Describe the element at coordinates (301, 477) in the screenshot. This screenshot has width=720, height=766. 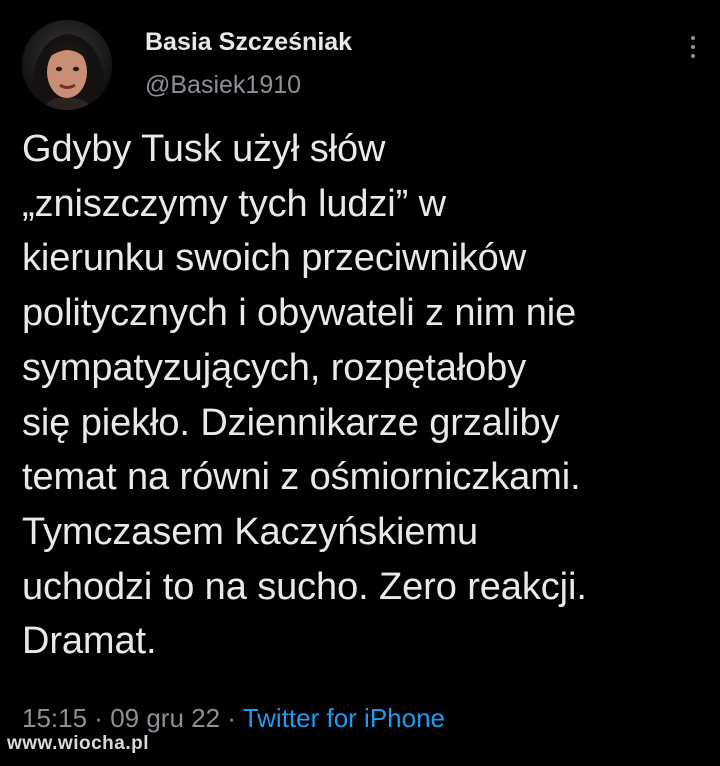
I see `tweet-text-line: temat na równi z ośmiorniczkami.` at that location.